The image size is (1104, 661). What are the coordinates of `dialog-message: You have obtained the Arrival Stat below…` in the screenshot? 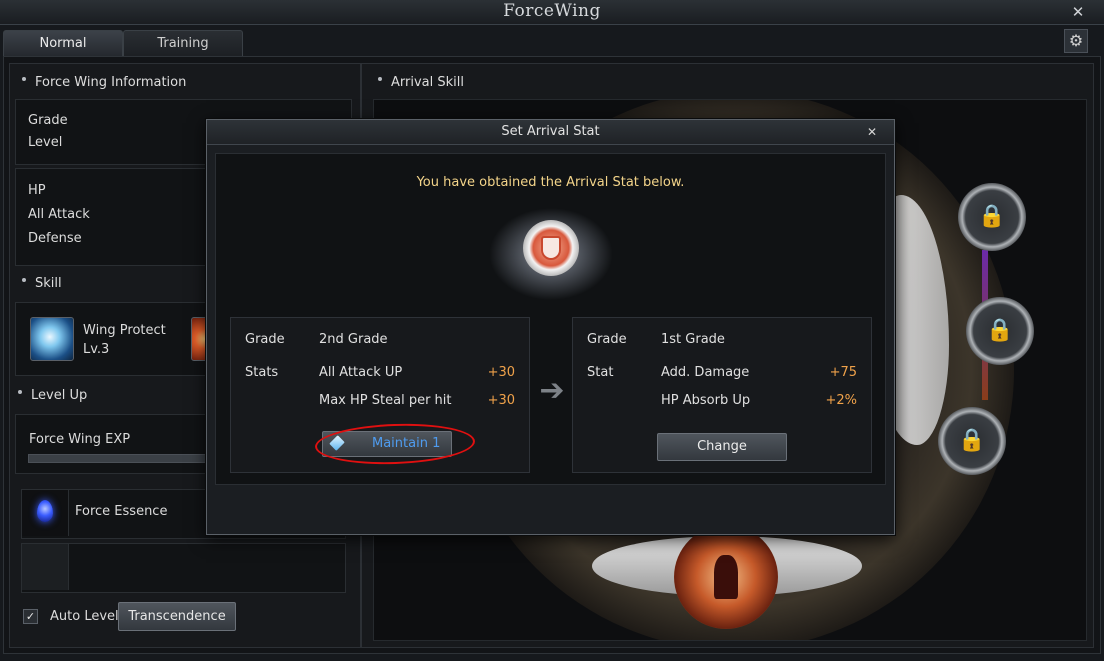 It's located at (550, 182).